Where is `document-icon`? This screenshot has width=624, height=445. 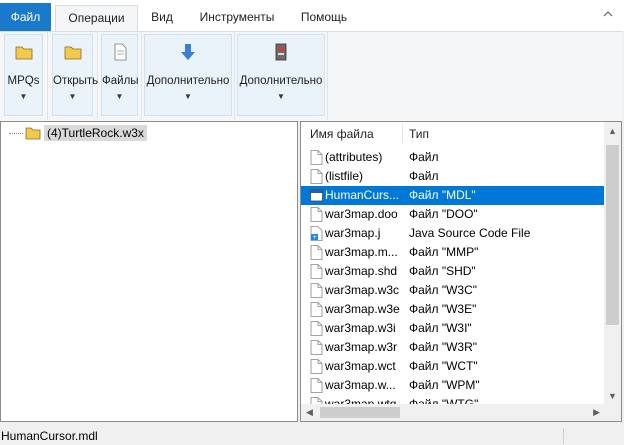 document-icon is located at coordinates (120, 52).